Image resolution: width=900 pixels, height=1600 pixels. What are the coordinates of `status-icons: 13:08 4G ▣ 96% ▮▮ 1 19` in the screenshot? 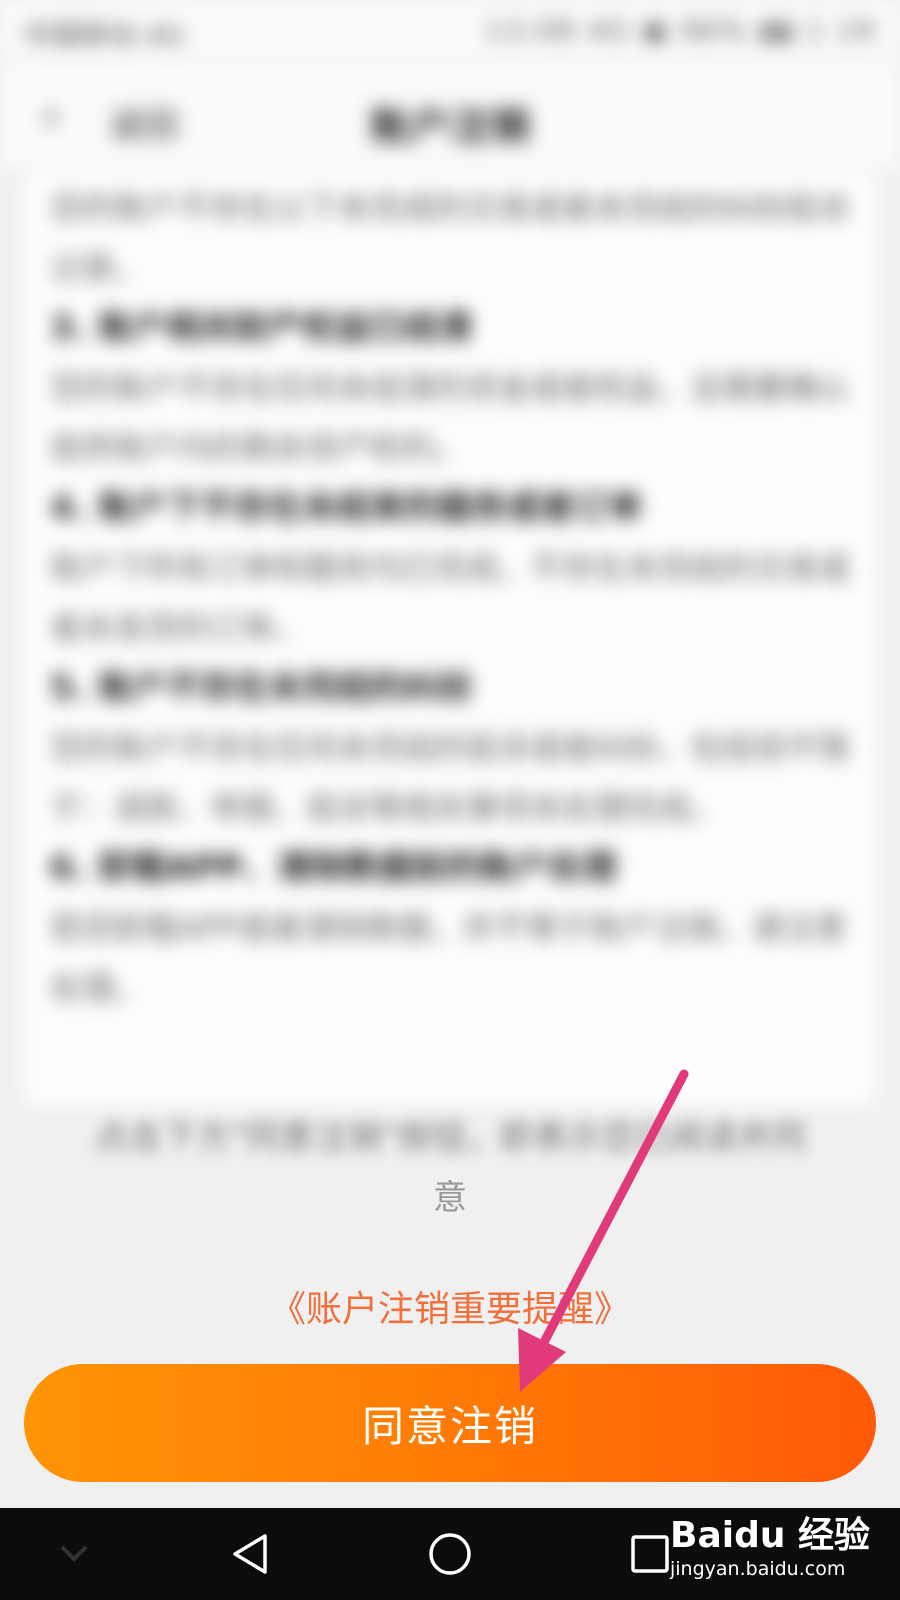 It's located at (680, 30).